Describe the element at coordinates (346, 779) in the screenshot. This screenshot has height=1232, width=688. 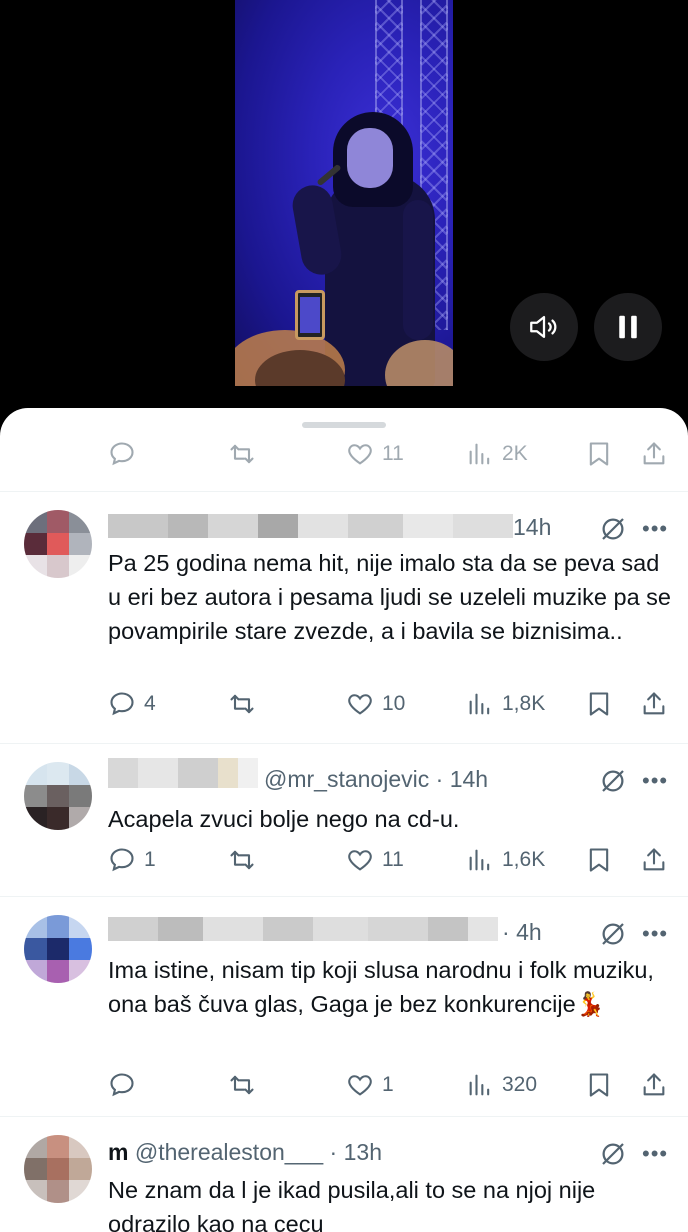
I see `reply-handle: @mr_stanojevic` at that location.